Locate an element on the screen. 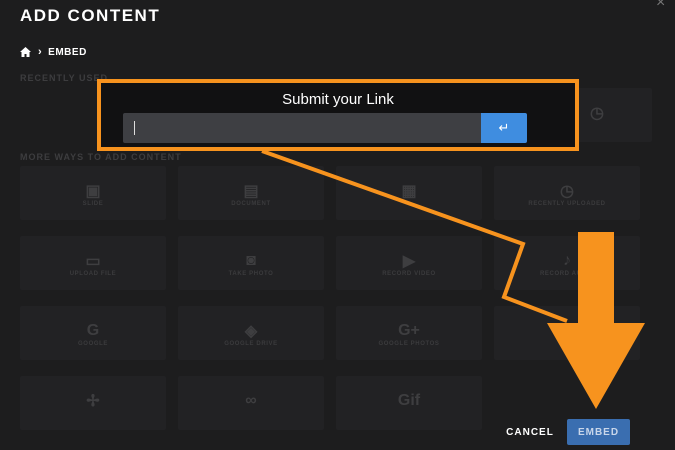 This screenshot has width=675, height=450. history-icon: ◷ is located at coordinates (567, 191).